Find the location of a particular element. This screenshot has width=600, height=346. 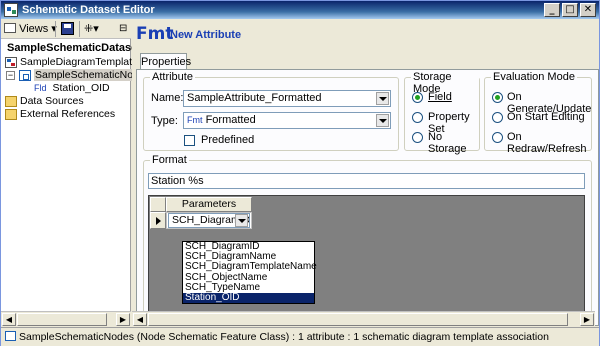

storage-field-label: Field is located at coordinates (440, 97).